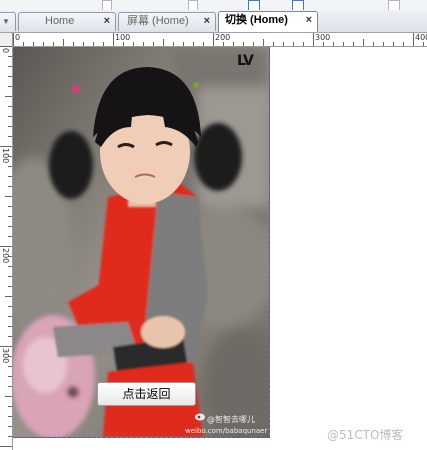 The width and height of the screenshot is (427, 450). Describe the element at coordinates (365, 435) in the screenshot. I see `site-watermark: @51CTO博客` at that location.